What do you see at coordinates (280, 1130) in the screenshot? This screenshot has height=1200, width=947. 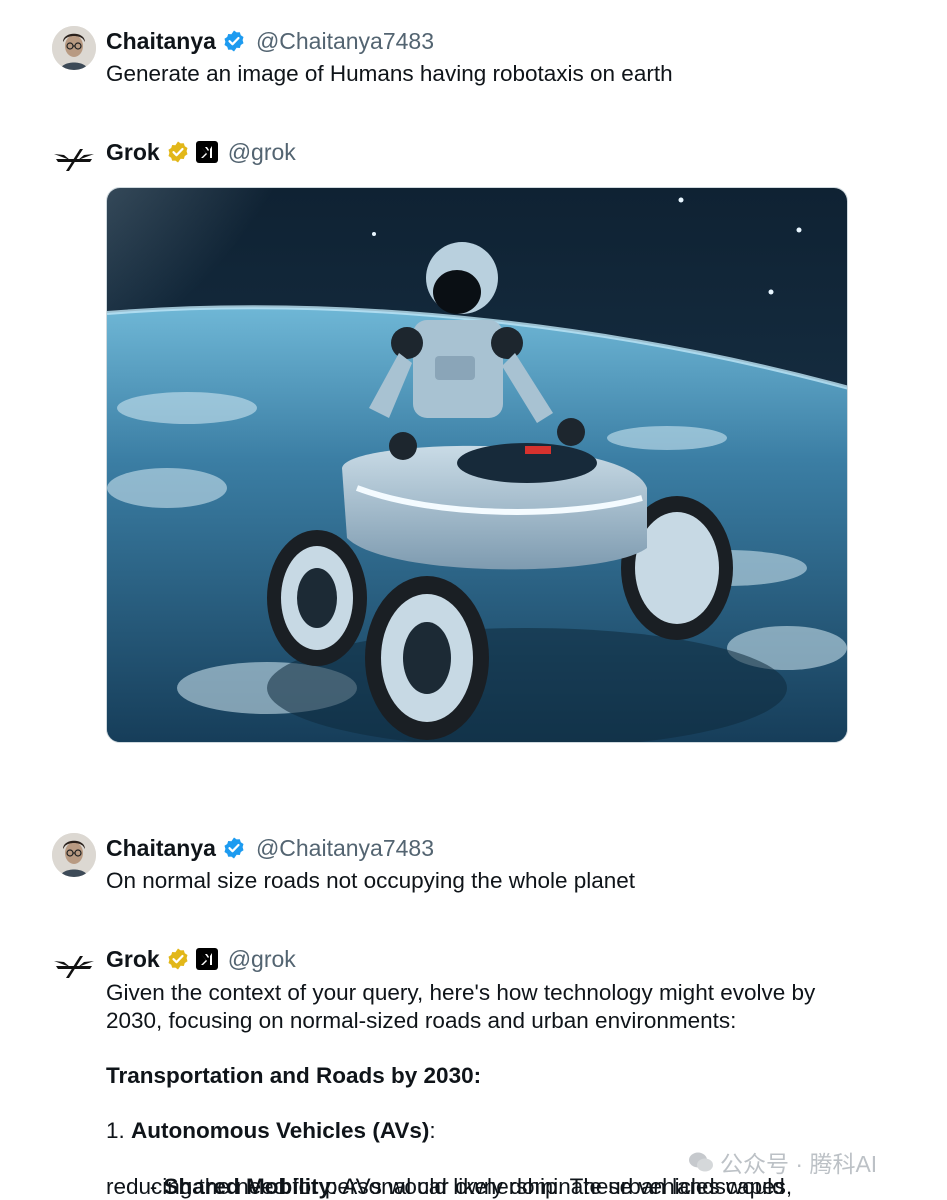 I see `list-item-title: Autonomous Vehicles (AVs)` at bounding box center [280, 1130].